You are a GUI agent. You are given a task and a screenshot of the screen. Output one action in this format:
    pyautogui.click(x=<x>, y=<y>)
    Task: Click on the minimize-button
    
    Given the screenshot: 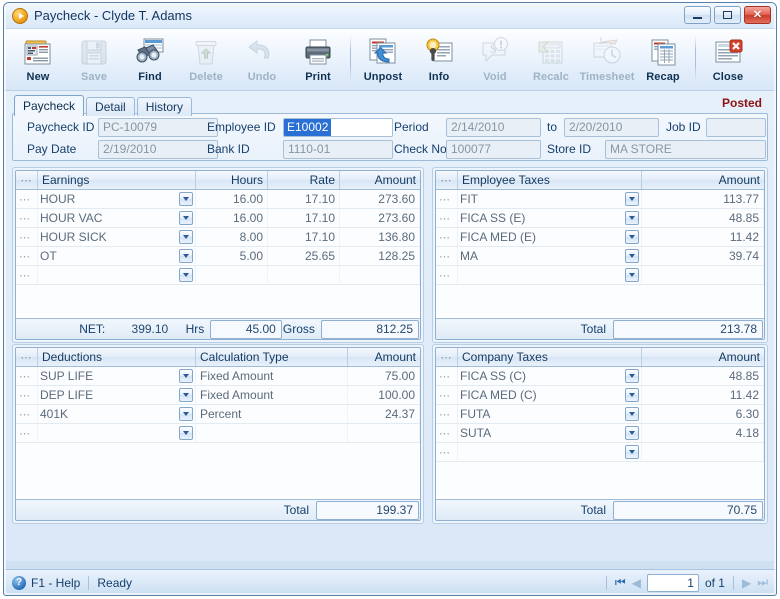 What is the action you would take?
    pyautogui.click(x=697, y=15)
    